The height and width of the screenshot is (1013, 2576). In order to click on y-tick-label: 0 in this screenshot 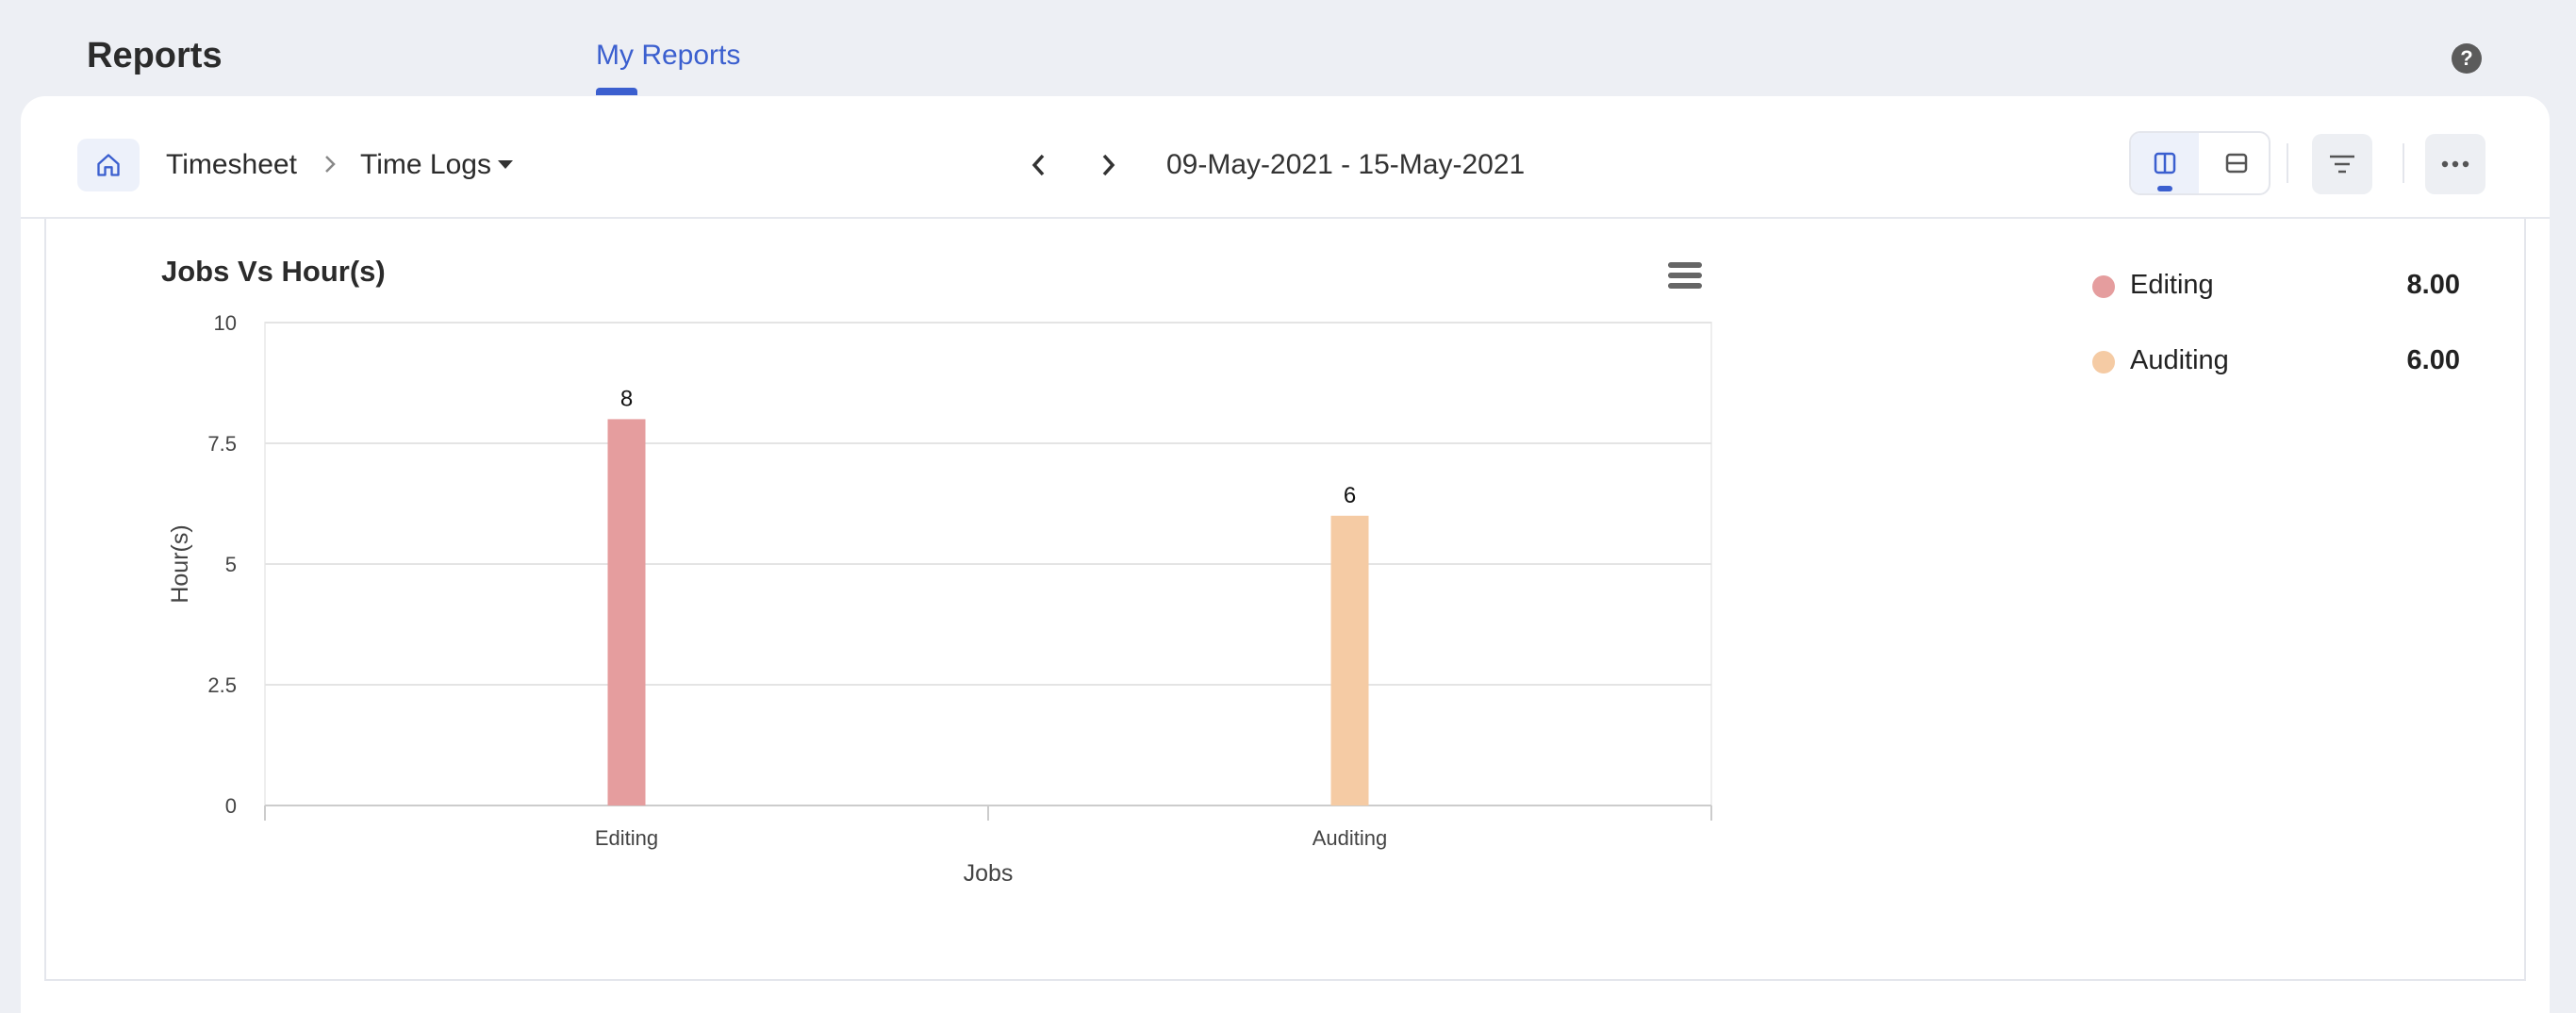, I will do `click(231, 806)`.